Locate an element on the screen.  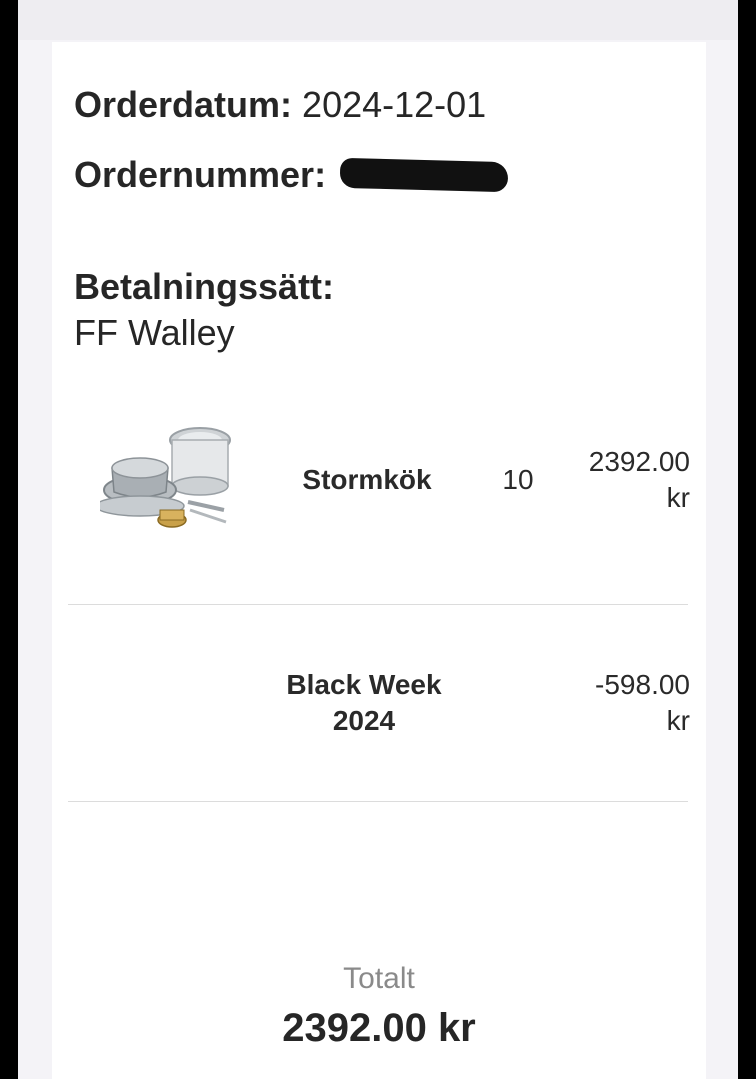
order-date-row: Orderdatum: 2024-12-01 is located at coordinates (280, 105).